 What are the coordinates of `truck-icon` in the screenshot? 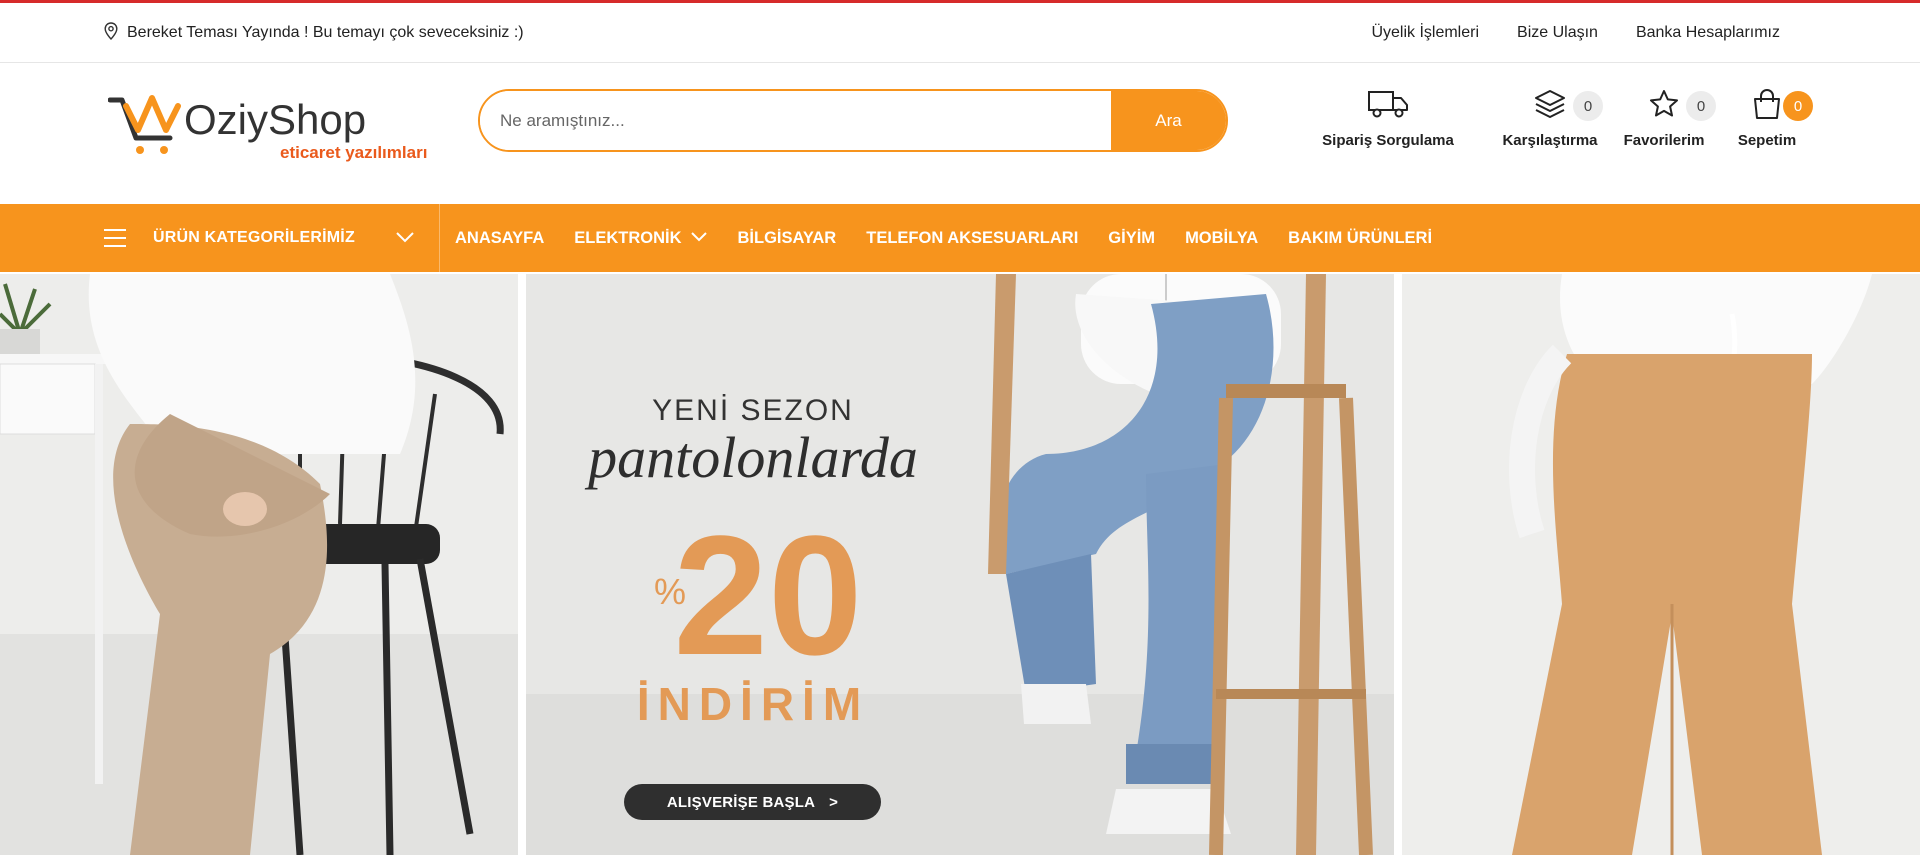 It's located at (1388, 106).